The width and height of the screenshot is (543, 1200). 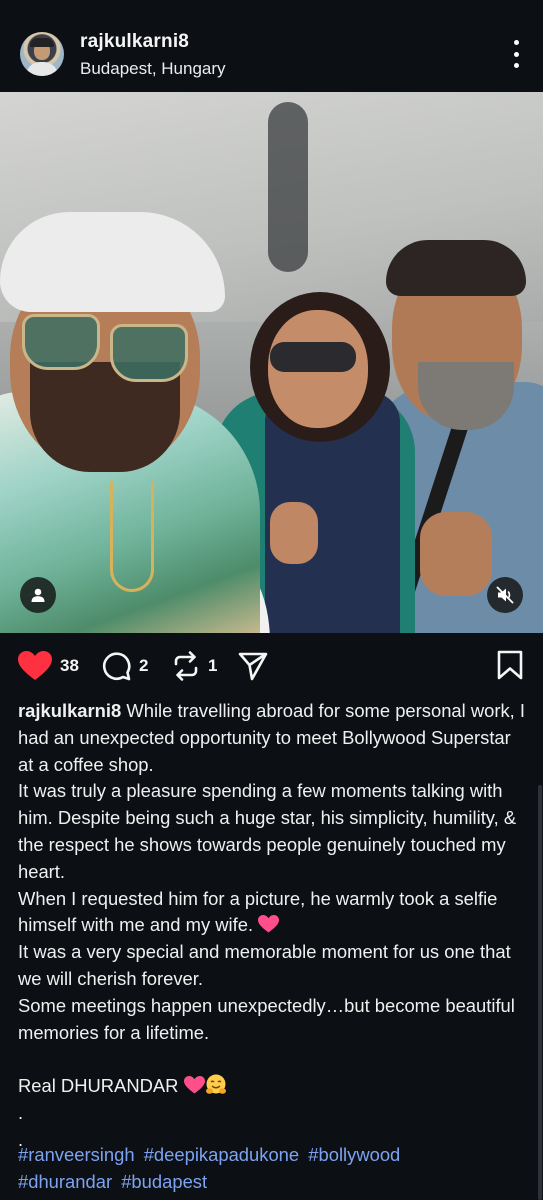 What do you see at coordinates (134, 42) in the screenshot?
I see `post-username: rajkulkarni8` at bounding box center [134, 42].